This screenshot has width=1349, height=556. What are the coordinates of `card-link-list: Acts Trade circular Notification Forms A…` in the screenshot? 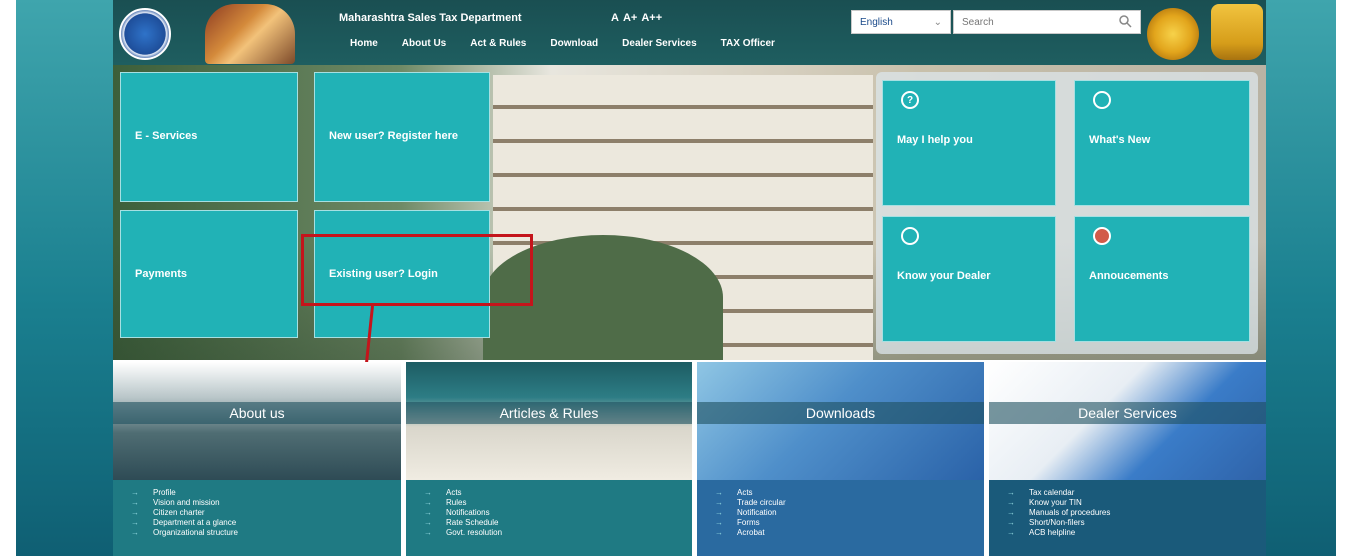 It's located at (840, 518).